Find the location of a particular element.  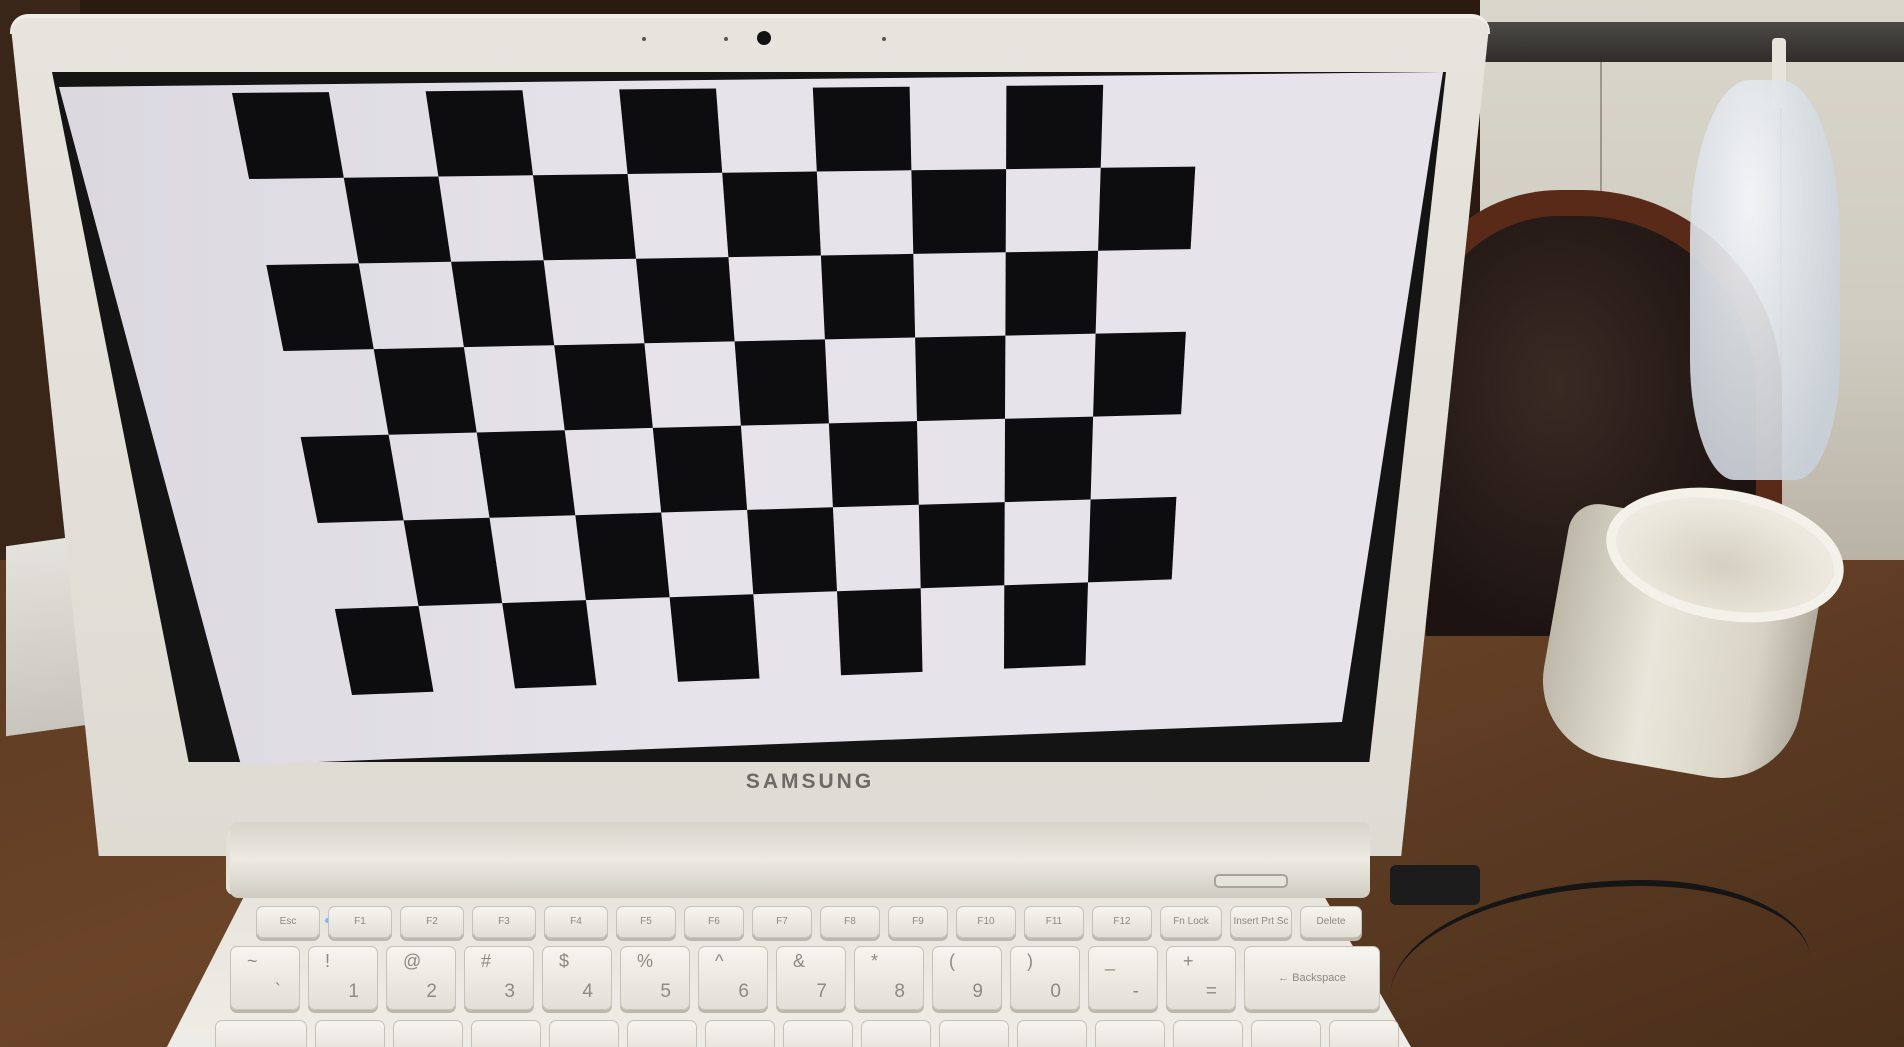

key-6: ^ 6 is located at coordinates (733, 978).